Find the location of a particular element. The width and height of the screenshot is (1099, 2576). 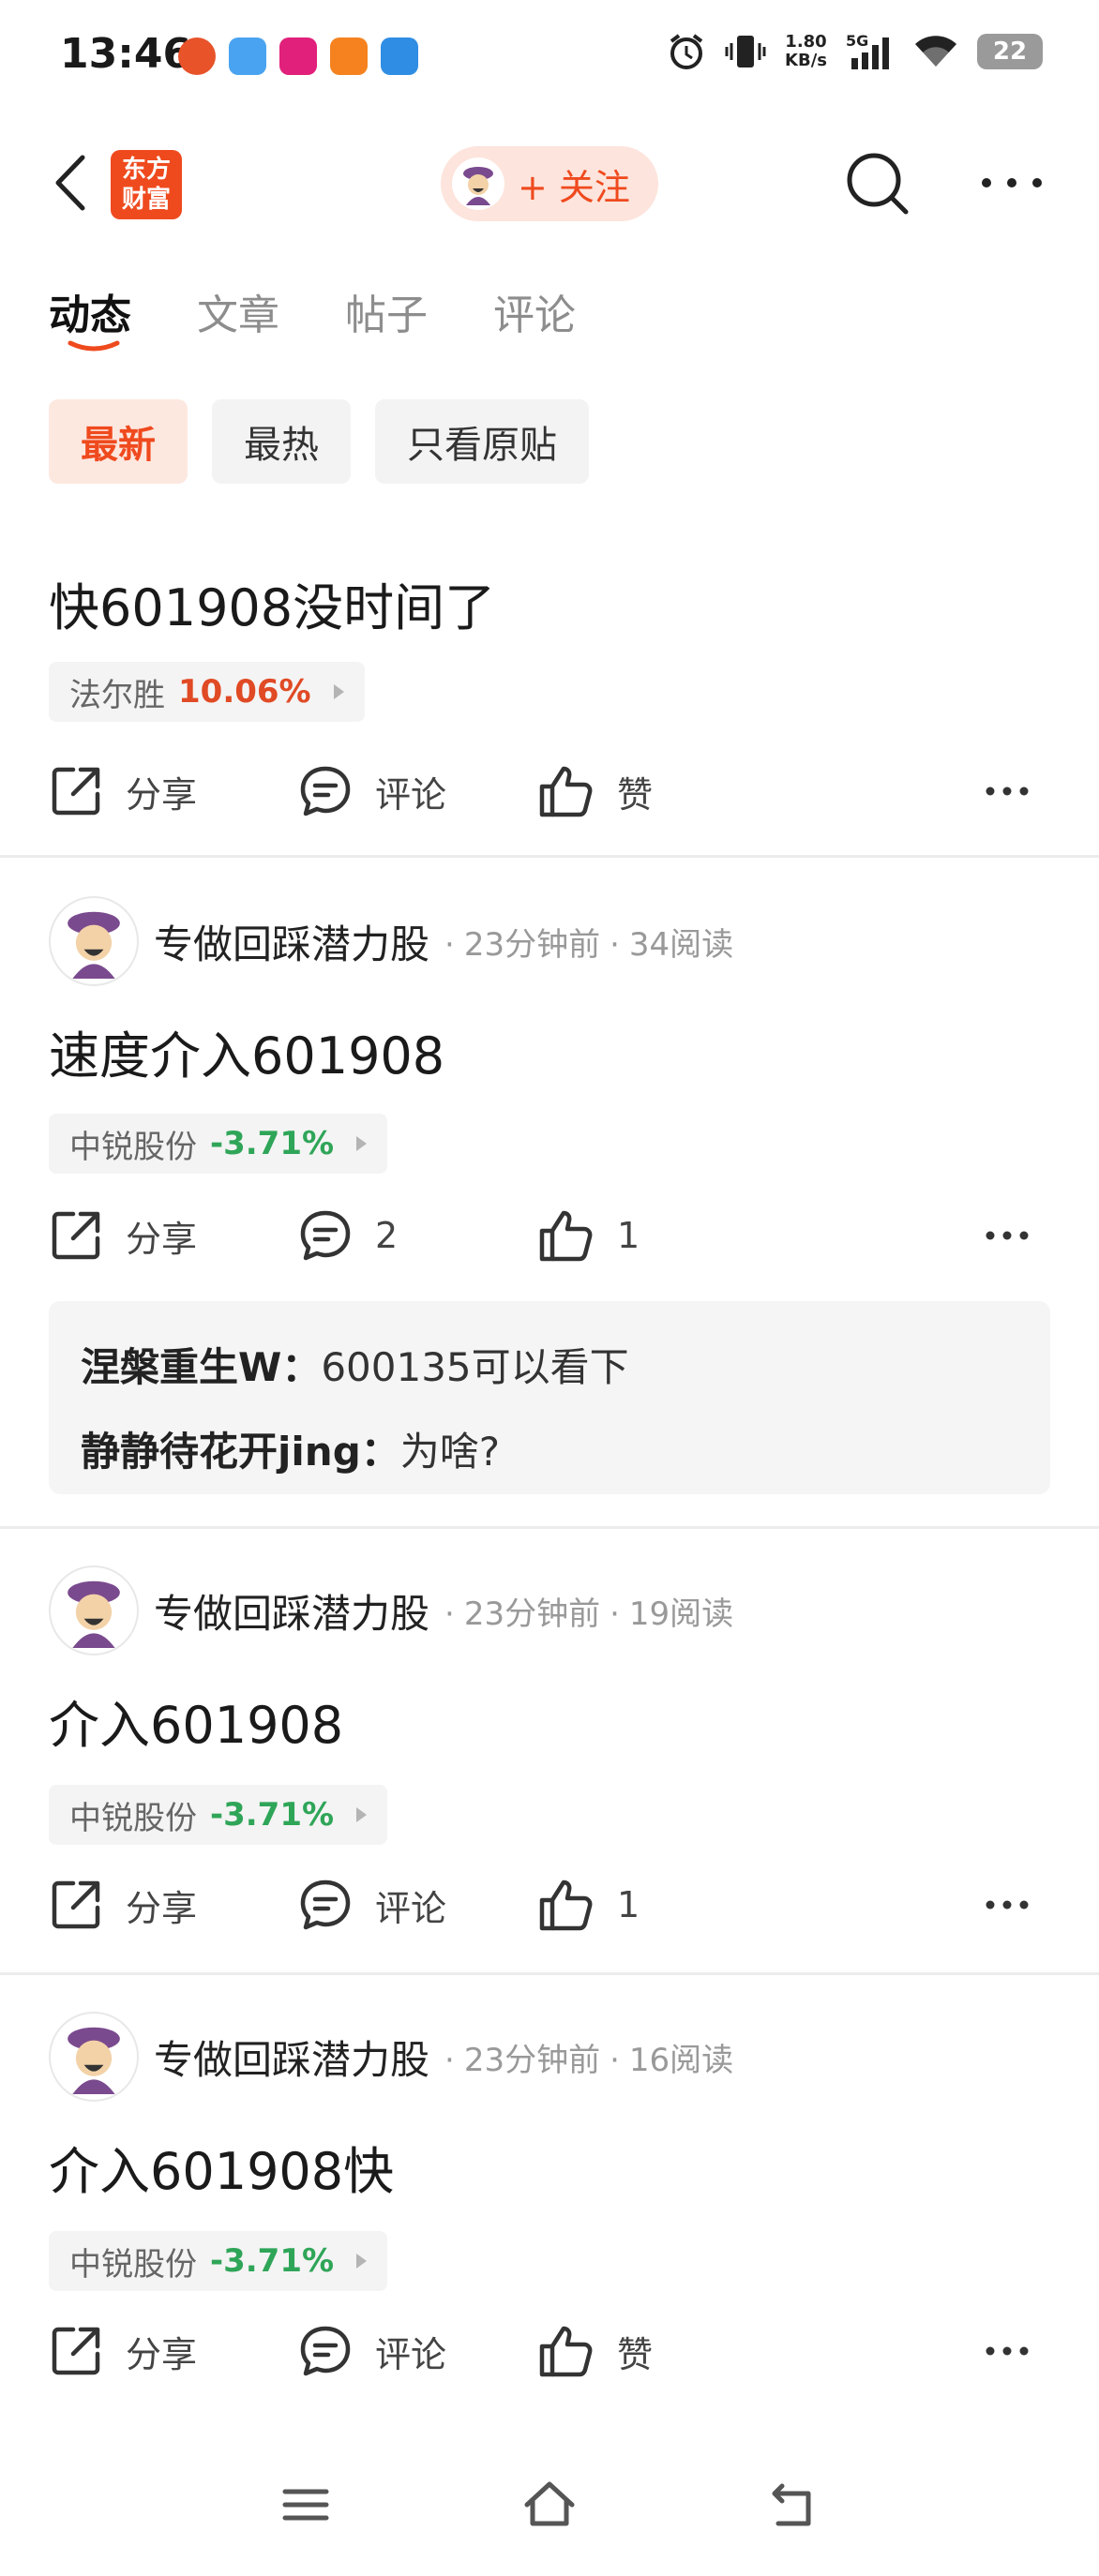

reply-preview: 涅槃重生W： 600135可以看下 静静待花开jing： 为啥? is located at coordinates (549, 1398).